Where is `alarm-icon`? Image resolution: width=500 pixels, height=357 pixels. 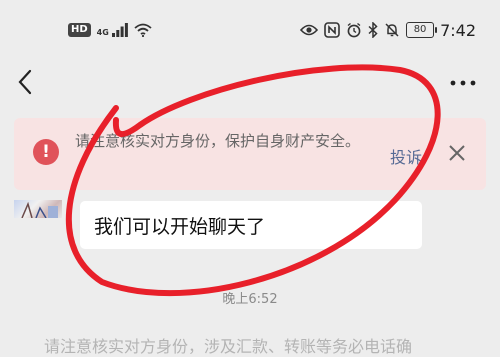
alarm-icon is located at coordinates (354, 30).